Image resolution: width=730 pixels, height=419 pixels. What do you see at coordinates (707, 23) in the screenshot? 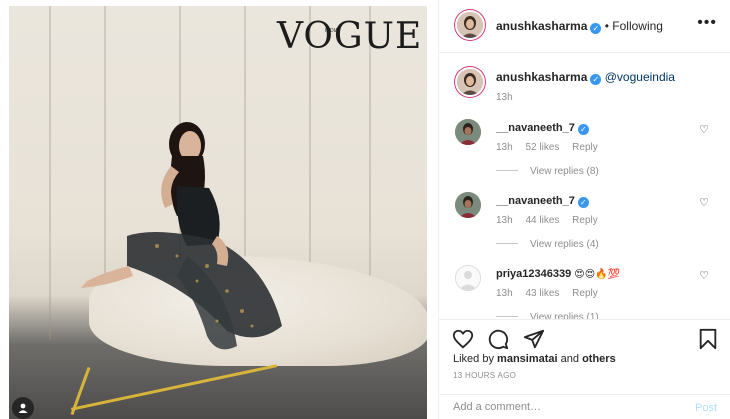
I see `more-options-icon: •••` at bounding box center [707, 23].